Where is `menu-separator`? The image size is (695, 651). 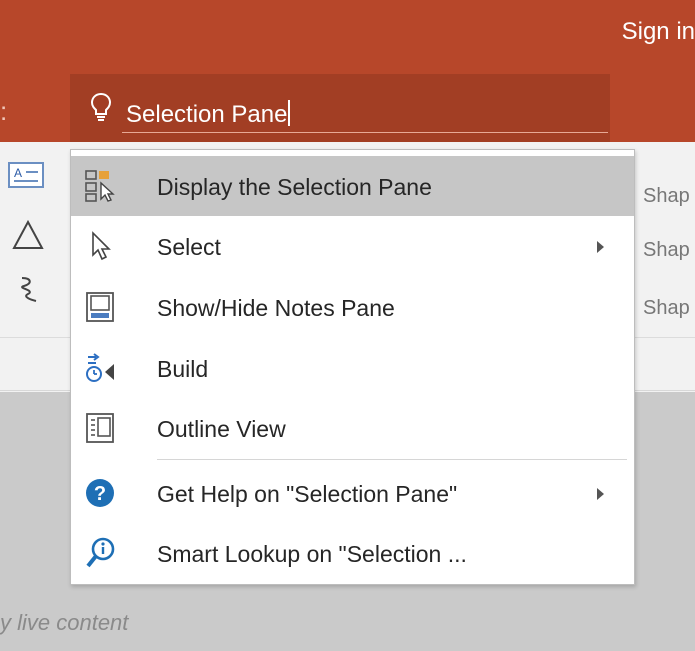
menu-separator is located at coordinates (392, 459).